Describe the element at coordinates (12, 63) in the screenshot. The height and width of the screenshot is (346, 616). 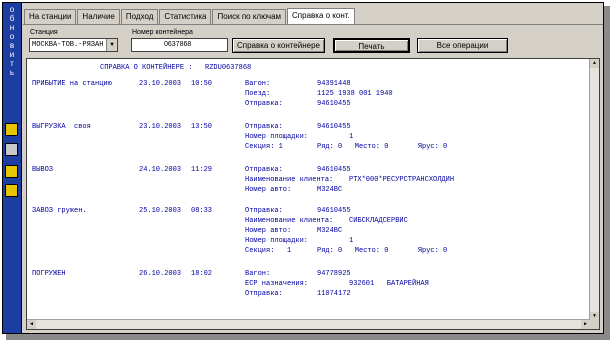
I see `refresh-letter: т` at that location.